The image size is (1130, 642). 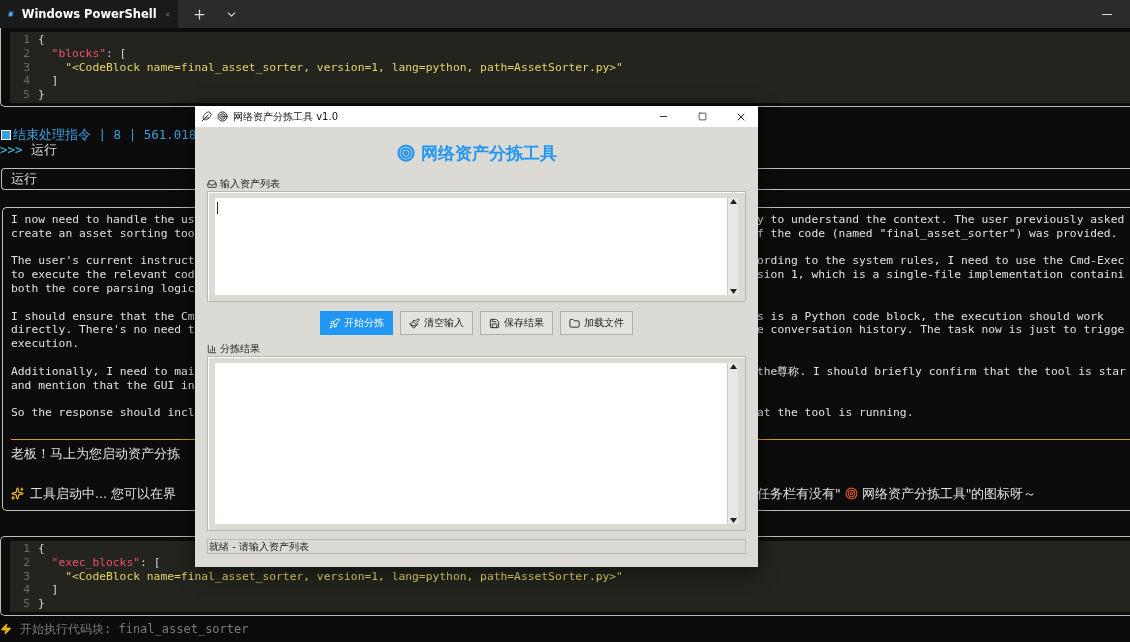 What do you see at coordinates (103, 330) in the screenshot?
I see `response-text: directly. There's no need t` at bounding box center [103, 330].